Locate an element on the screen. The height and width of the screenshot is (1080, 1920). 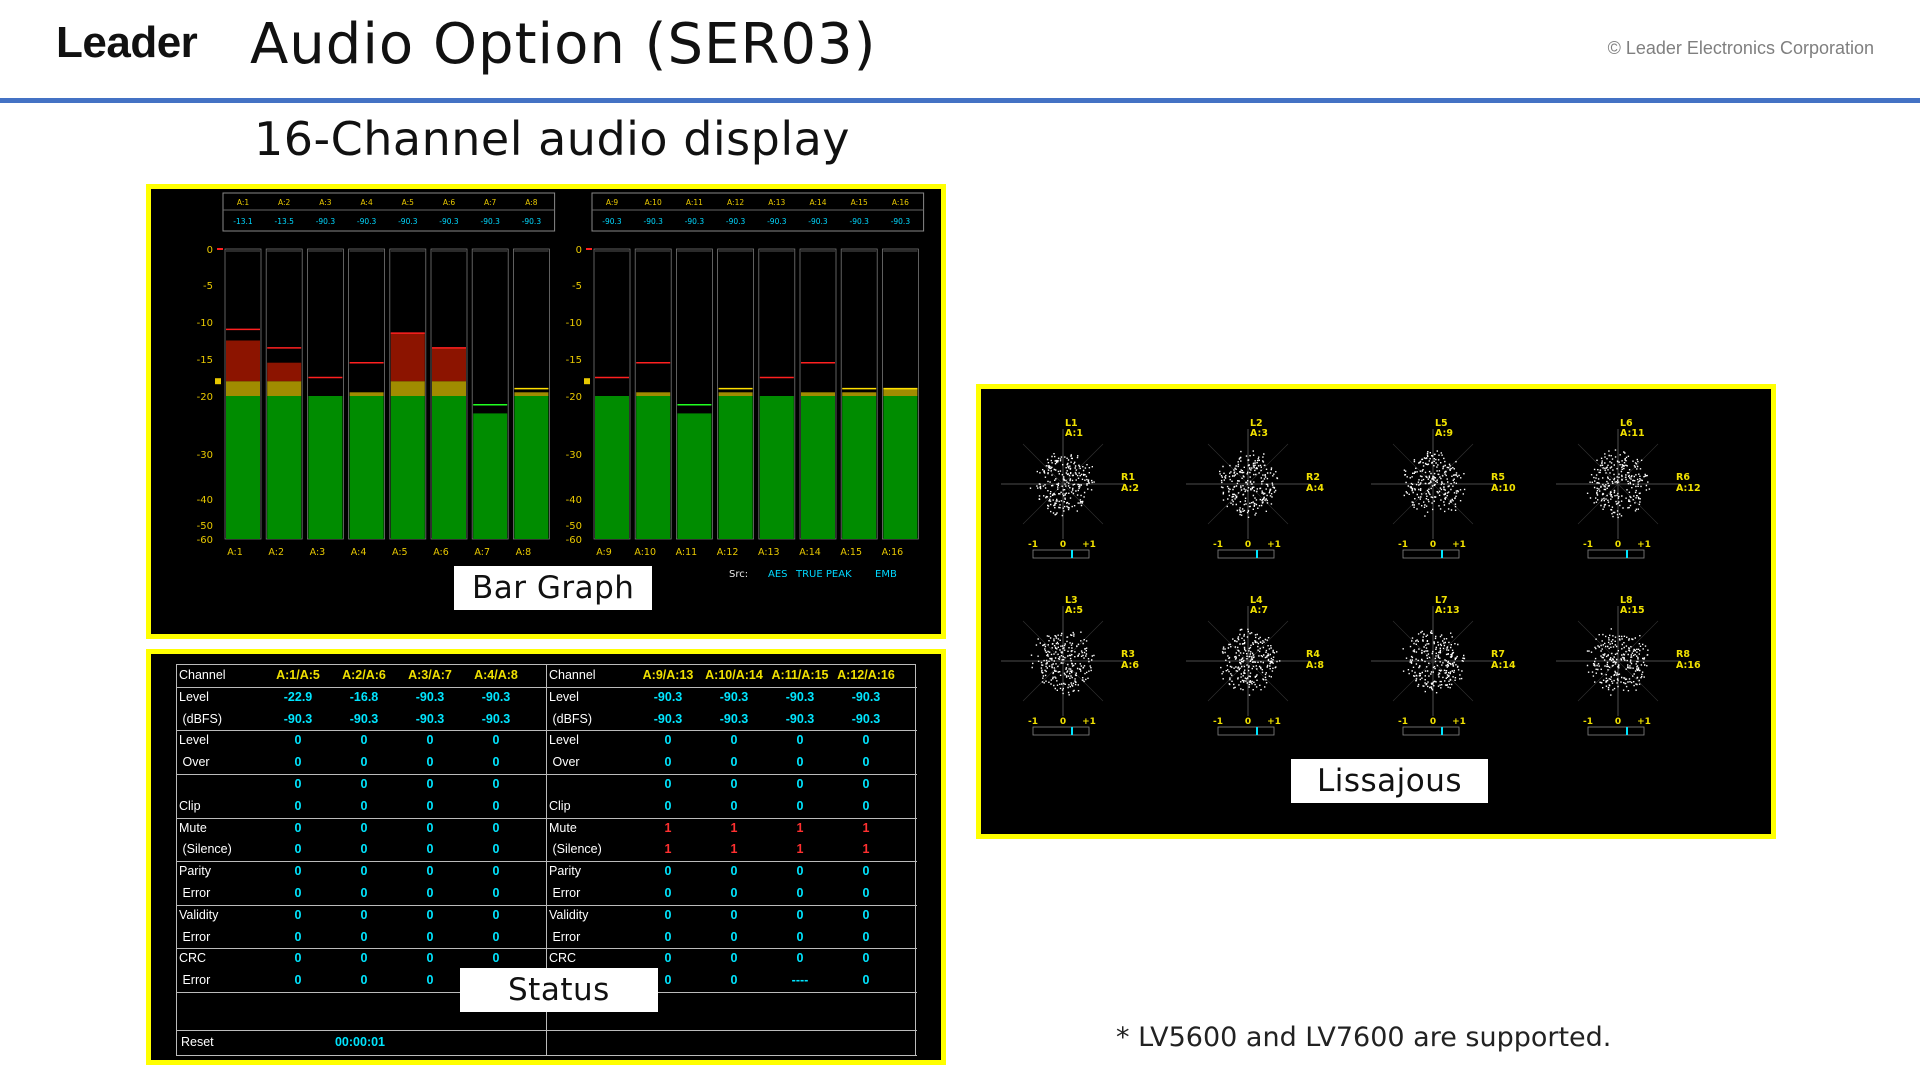
status-value: 1 is located at coordinates (734, 849).